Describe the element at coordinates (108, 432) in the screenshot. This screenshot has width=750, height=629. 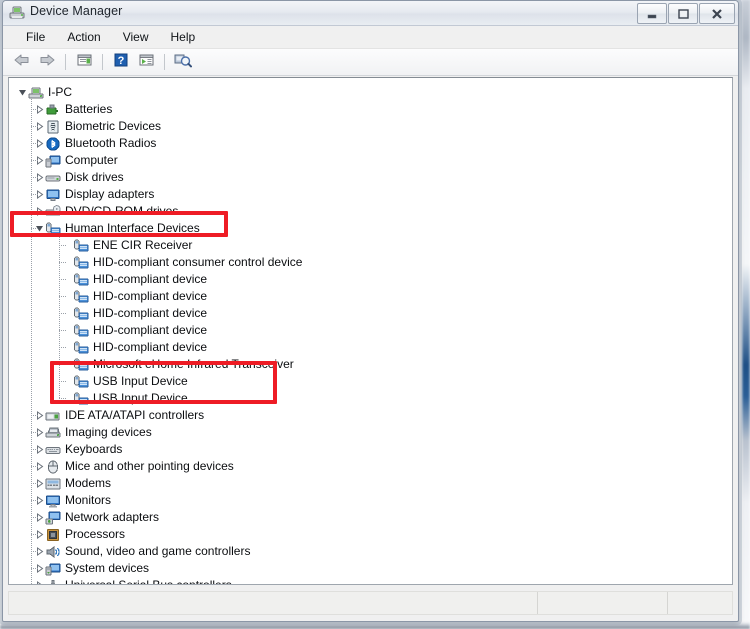
I see `tree-item-label: Imaging devices` at that location.